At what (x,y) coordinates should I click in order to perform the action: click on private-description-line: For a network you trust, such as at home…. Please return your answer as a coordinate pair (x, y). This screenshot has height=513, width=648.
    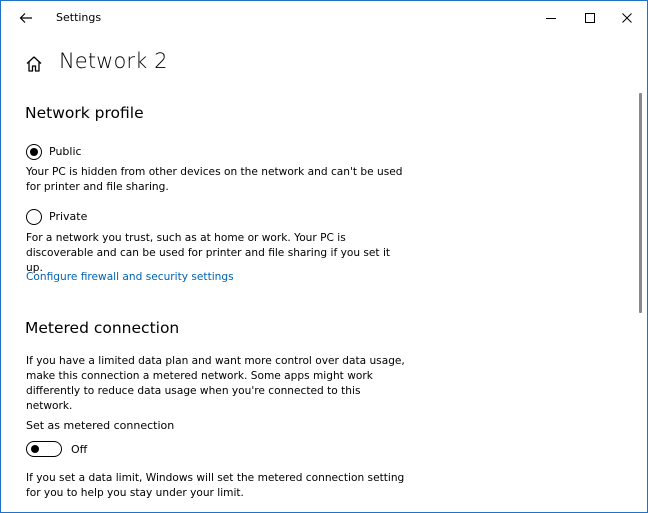
    Looking at the image, I should click on (186, 238).